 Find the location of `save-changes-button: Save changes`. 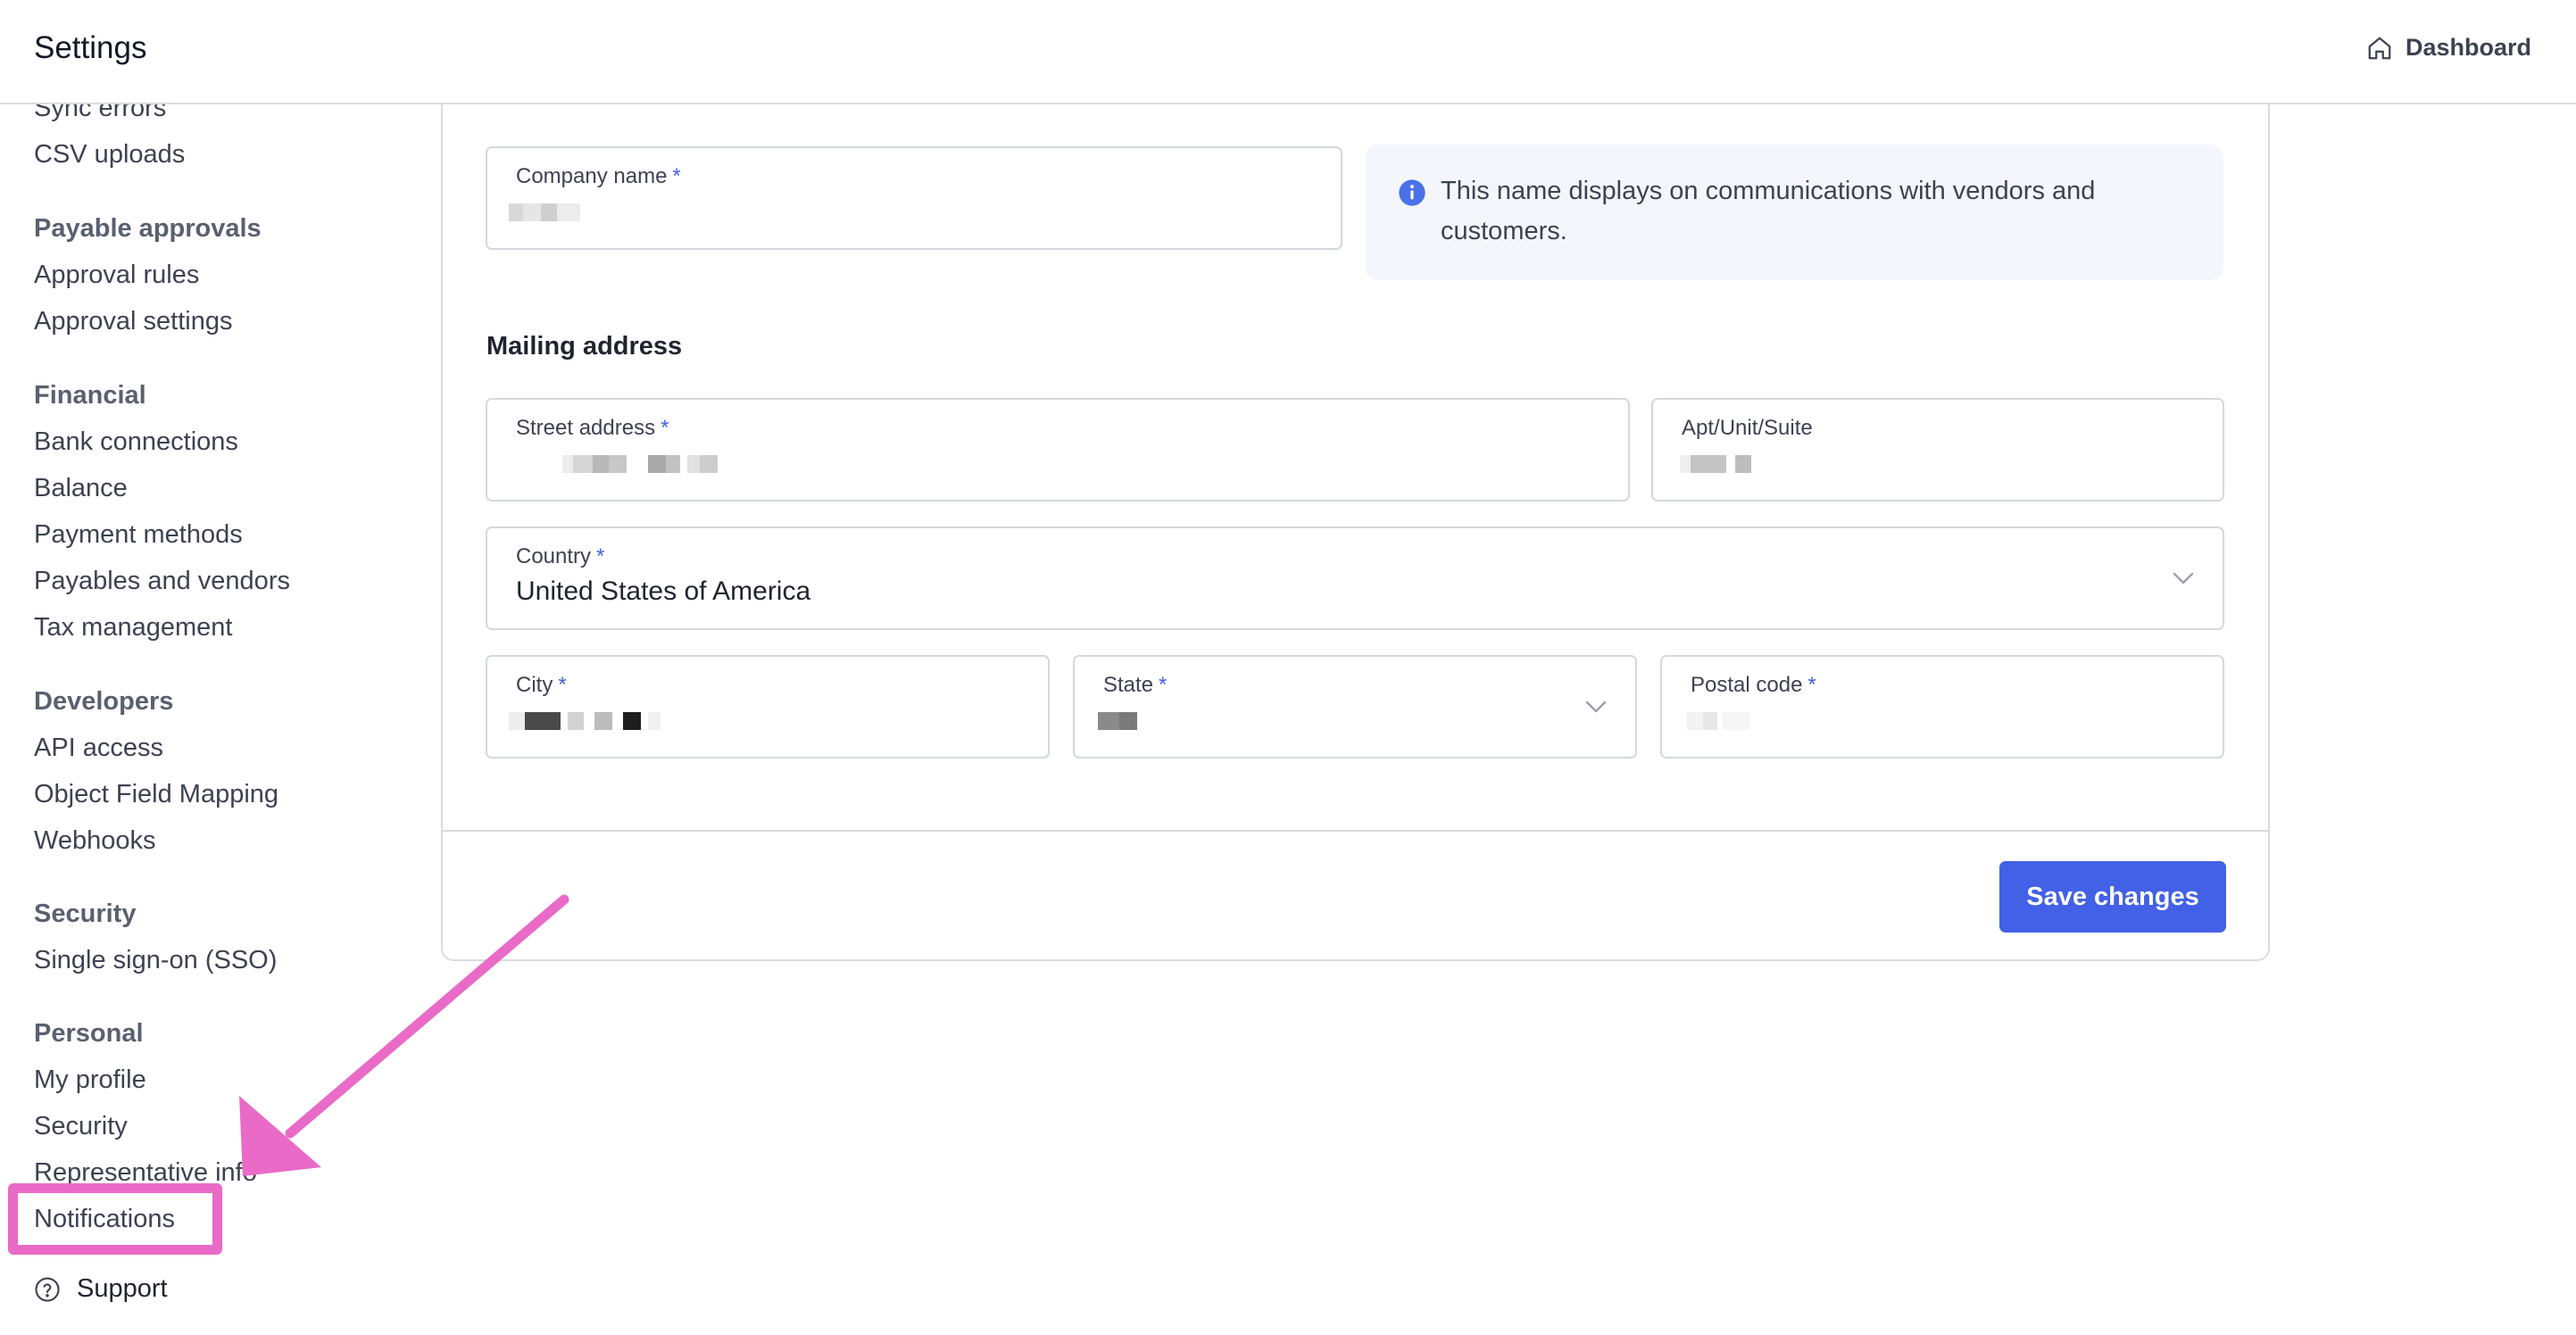

save-changes-button: Save changes is located at coordinates (2112, 897).